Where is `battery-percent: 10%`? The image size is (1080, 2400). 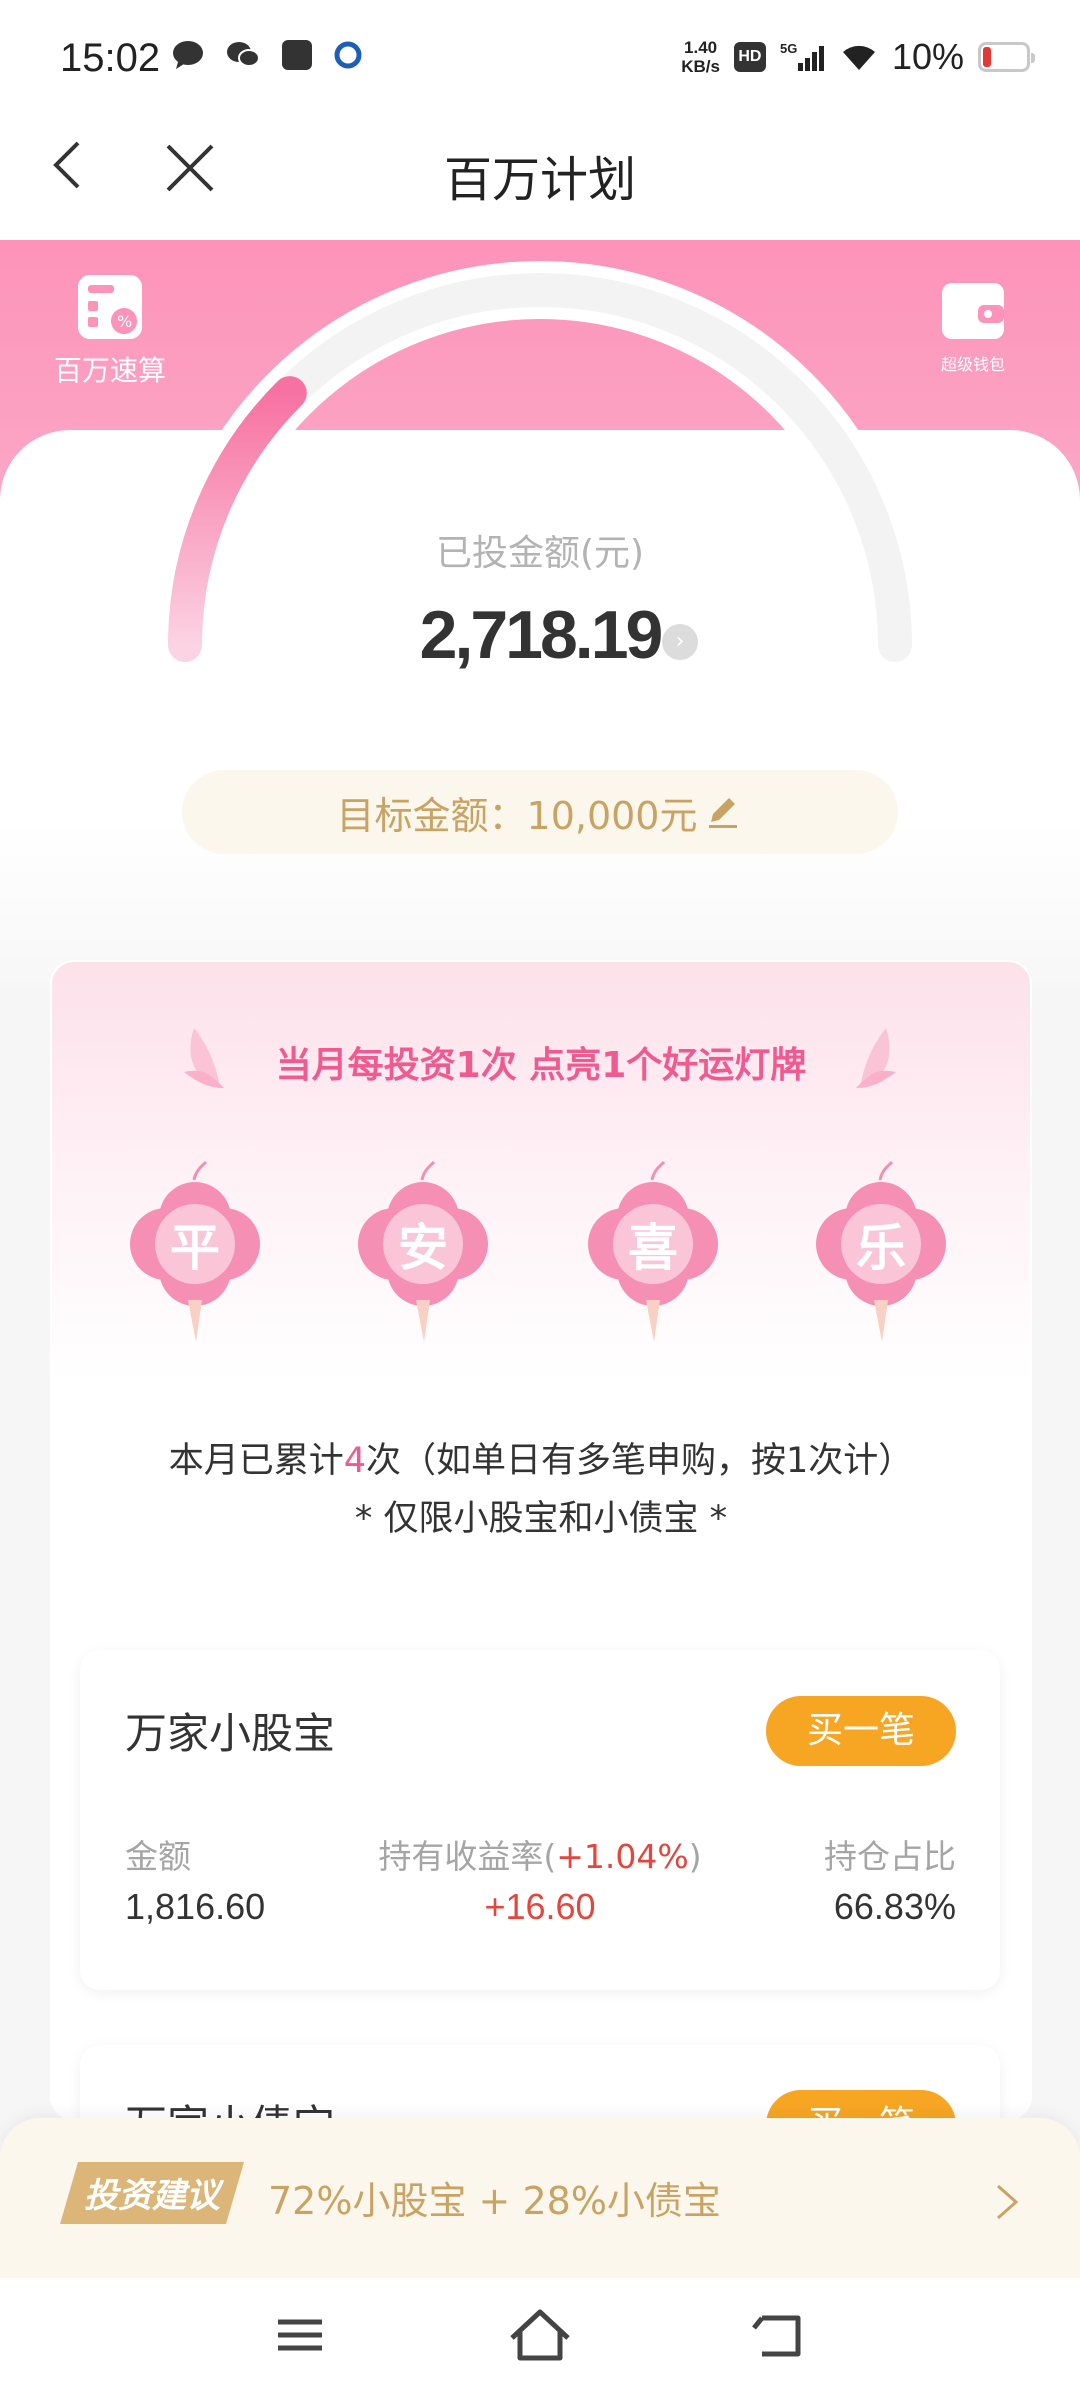
battery-percent: 10% is located at coordinates (927, 56).